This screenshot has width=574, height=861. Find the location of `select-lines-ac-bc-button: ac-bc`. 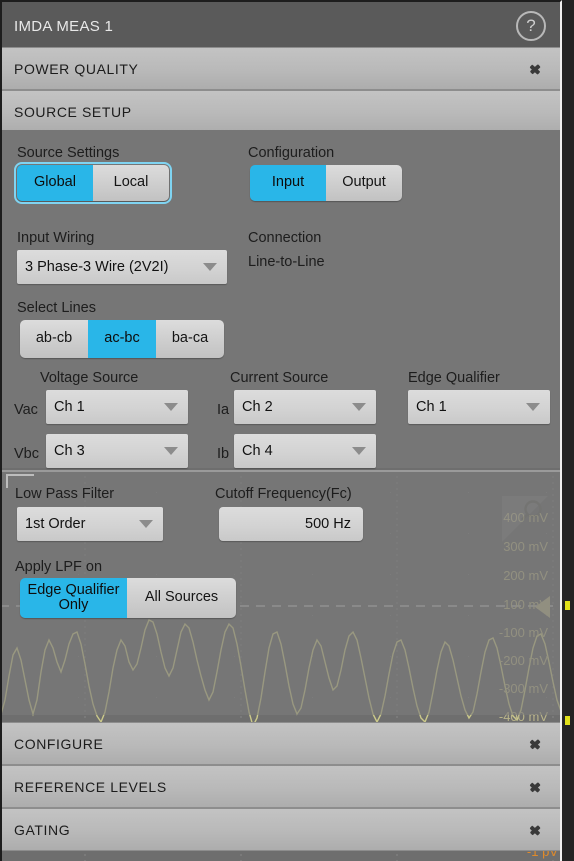

select-lines-ac-bc-button: ac-bc is located at coordinates (122, 339).